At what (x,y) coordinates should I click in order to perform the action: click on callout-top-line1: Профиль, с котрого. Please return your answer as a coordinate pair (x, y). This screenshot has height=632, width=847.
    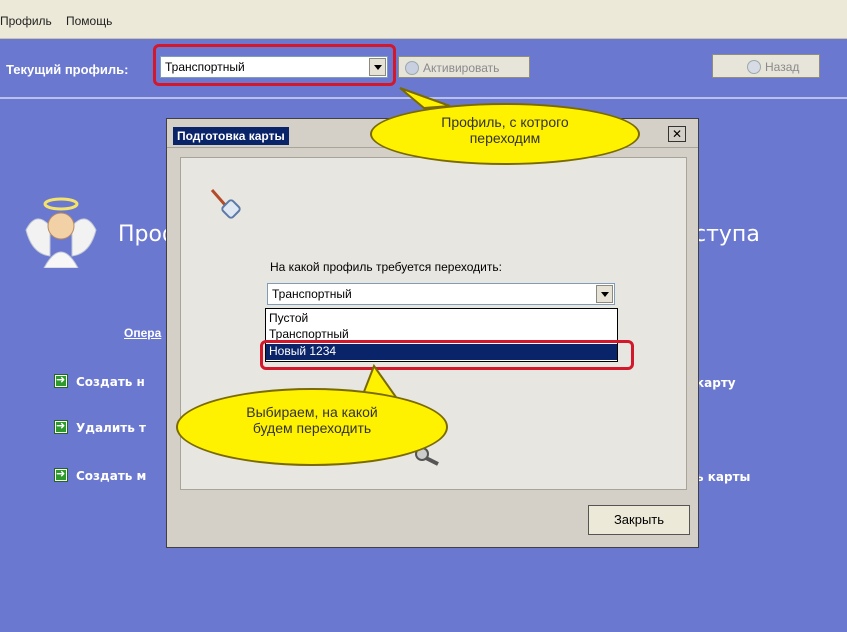
    Looking at the image, I should click on (505, 122).